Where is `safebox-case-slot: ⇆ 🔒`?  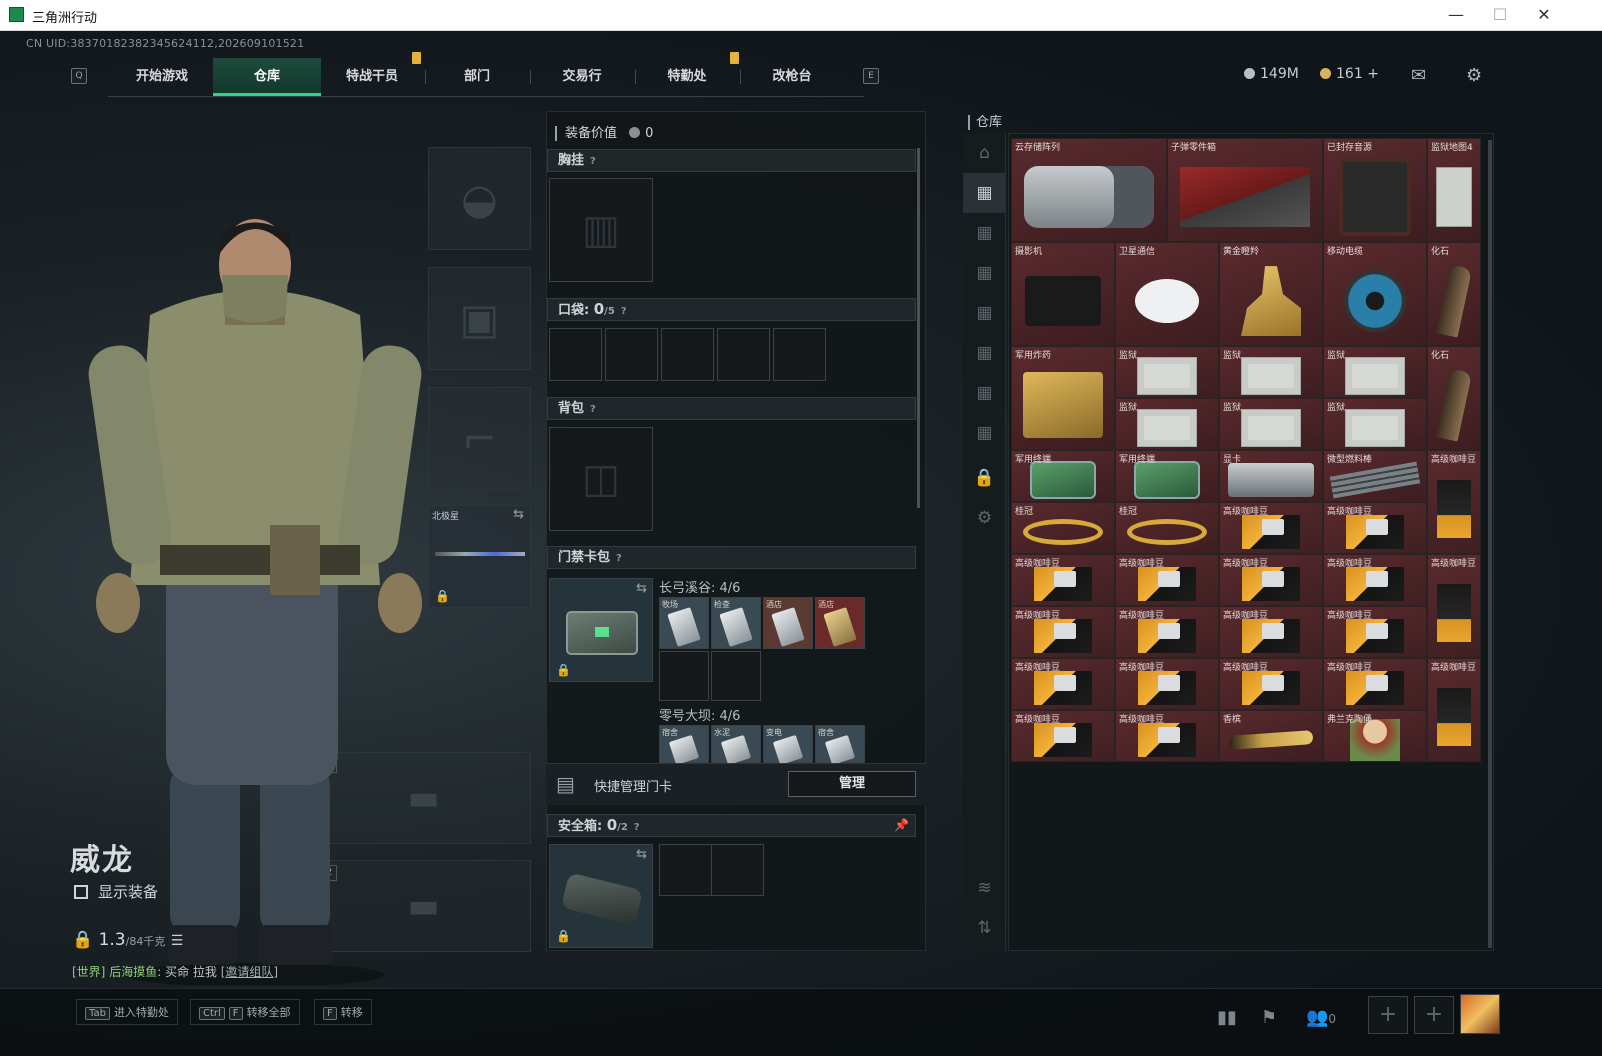 safebox-case-slot: ⇆ 🔒 is located at coordinates (601, 896).